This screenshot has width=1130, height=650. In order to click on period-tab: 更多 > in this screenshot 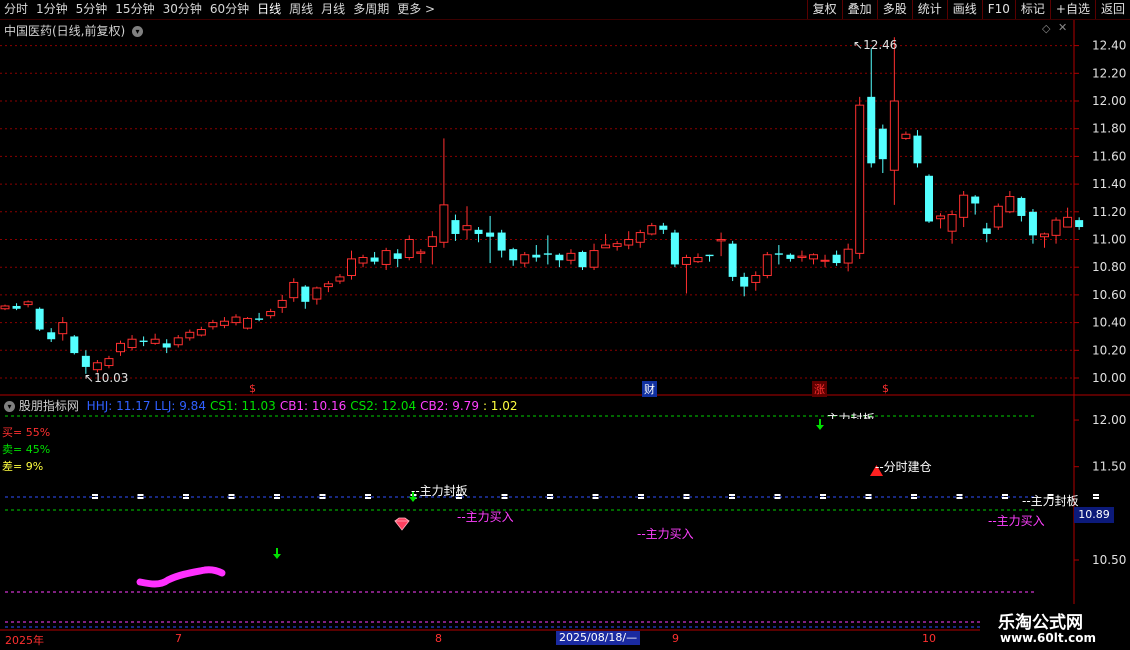, I will do `click(416, 9)`.